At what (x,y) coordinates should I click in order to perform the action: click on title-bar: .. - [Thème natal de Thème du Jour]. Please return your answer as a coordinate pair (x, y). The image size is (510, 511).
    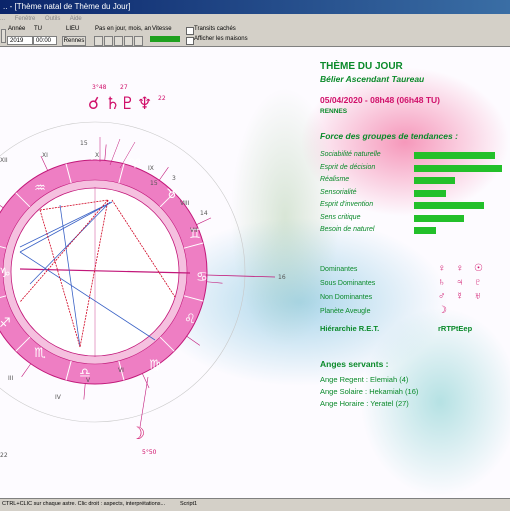
    Looking at the image, I should click on (255, 7).